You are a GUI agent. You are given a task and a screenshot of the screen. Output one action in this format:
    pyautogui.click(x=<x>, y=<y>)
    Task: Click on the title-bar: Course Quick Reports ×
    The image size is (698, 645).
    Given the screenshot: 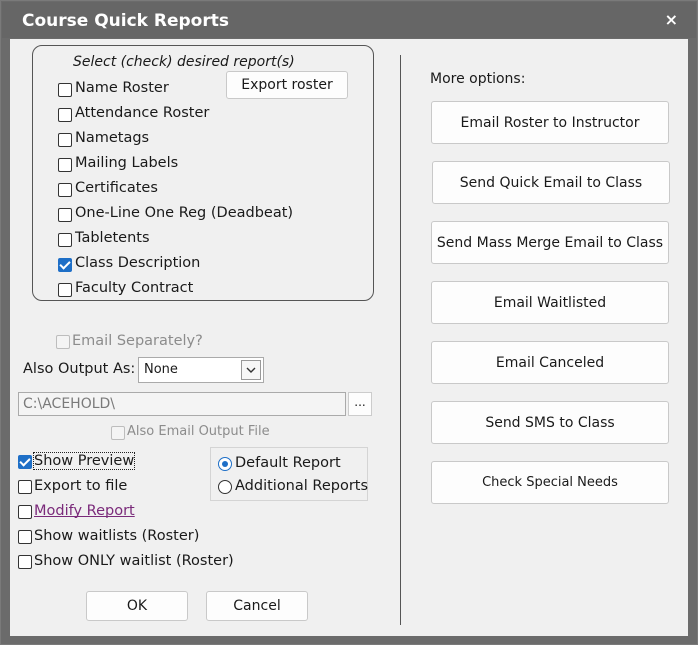 What is the action you would take?
    pyautogui.click(x=349, y=20)
    